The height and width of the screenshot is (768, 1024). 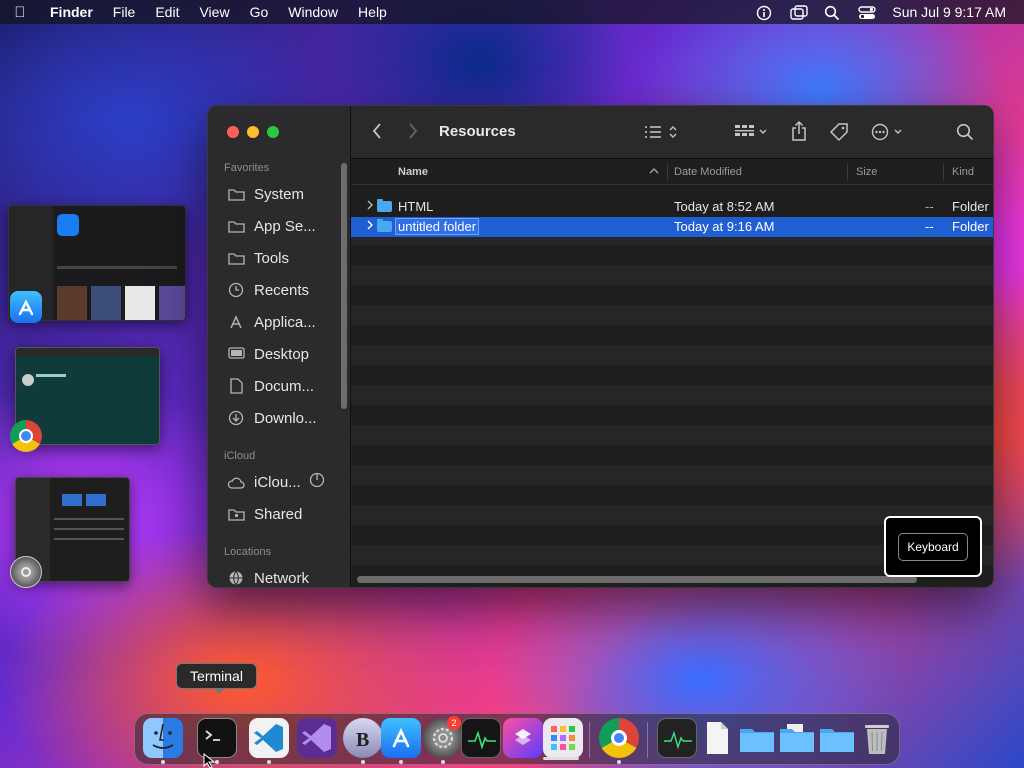 I want to click on sidebar-item-network: Network, so click(x=267, y=576).